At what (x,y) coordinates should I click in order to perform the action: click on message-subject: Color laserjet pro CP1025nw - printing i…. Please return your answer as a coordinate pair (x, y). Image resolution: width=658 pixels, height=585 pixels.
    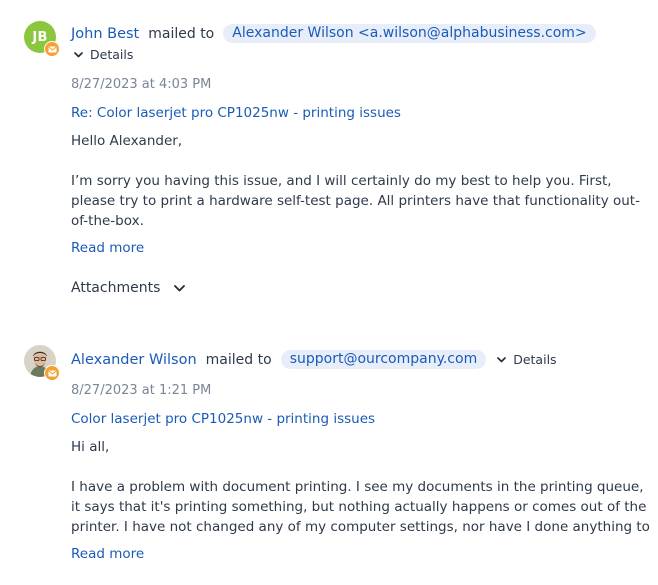
    Looking at the image, I should click on (223, 419).